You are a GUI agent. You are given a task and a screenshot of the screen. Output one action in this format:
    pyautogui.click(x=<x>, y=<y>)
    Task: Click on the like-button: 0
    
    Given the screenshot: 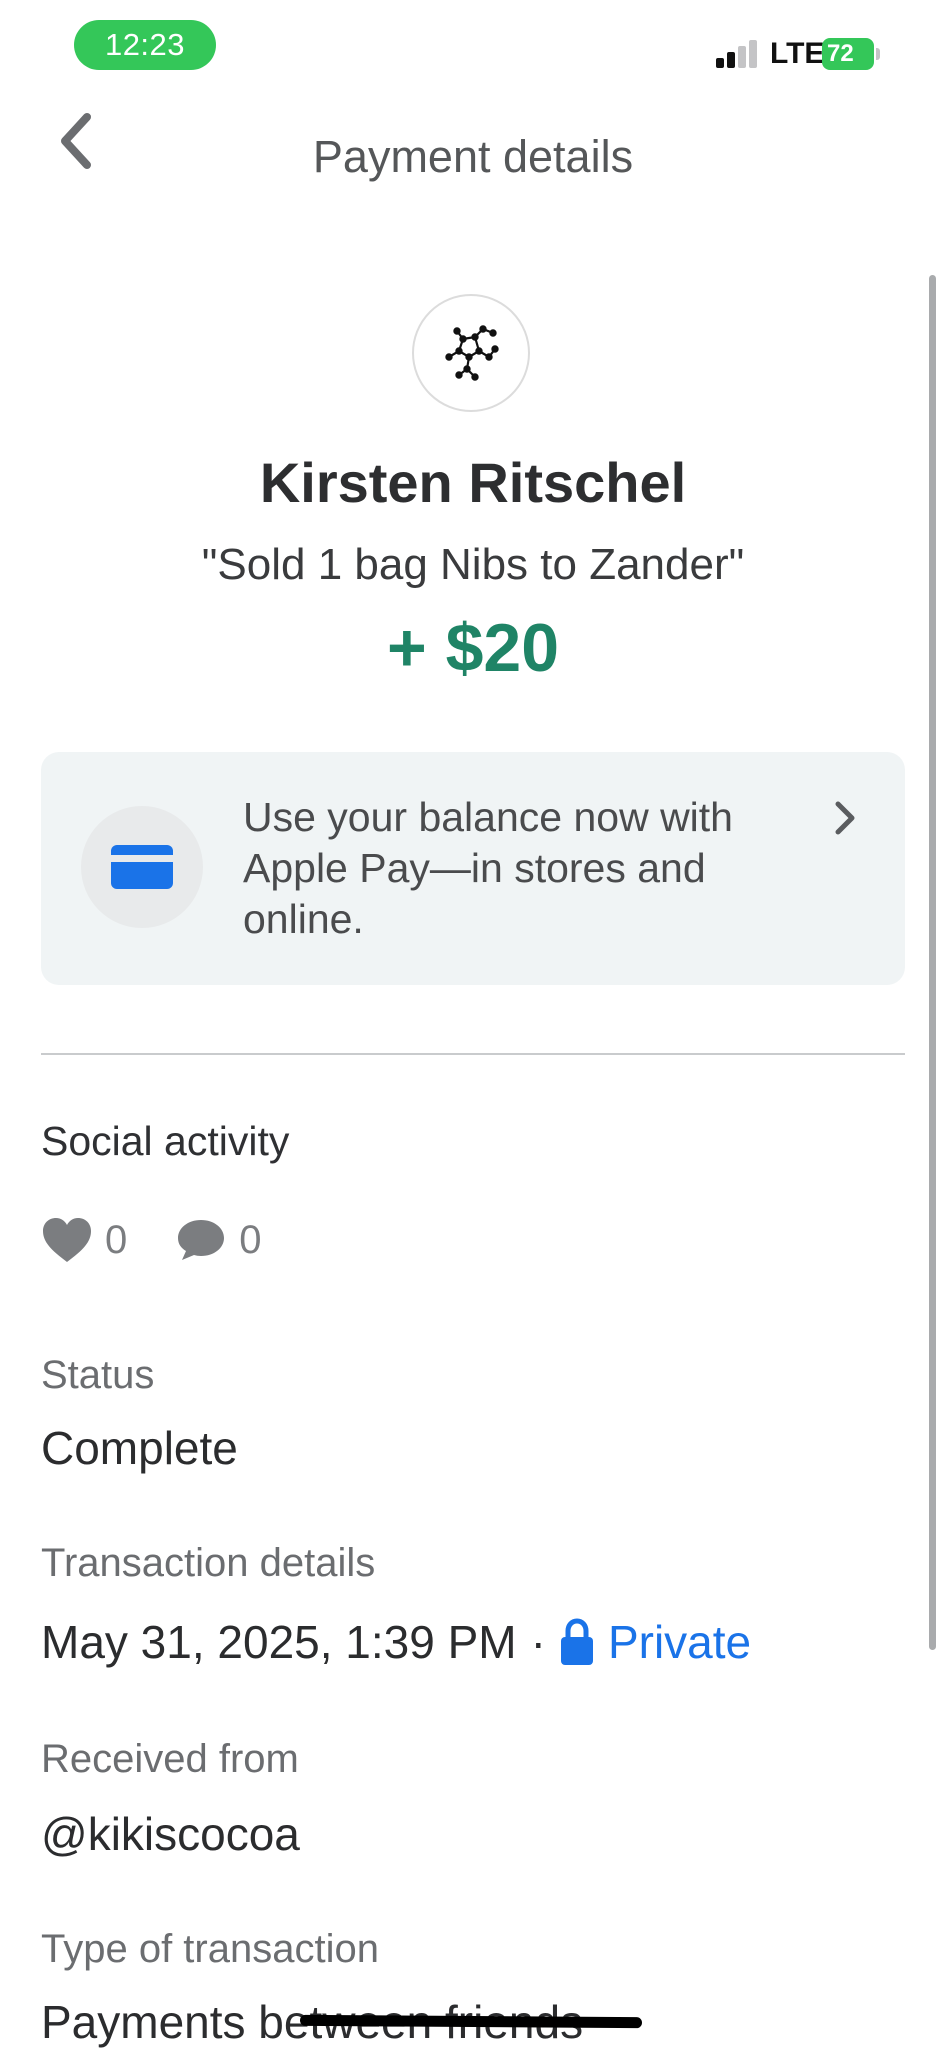 What is the action you would take?
    pyautogui.click(x=84, y=1240)
    